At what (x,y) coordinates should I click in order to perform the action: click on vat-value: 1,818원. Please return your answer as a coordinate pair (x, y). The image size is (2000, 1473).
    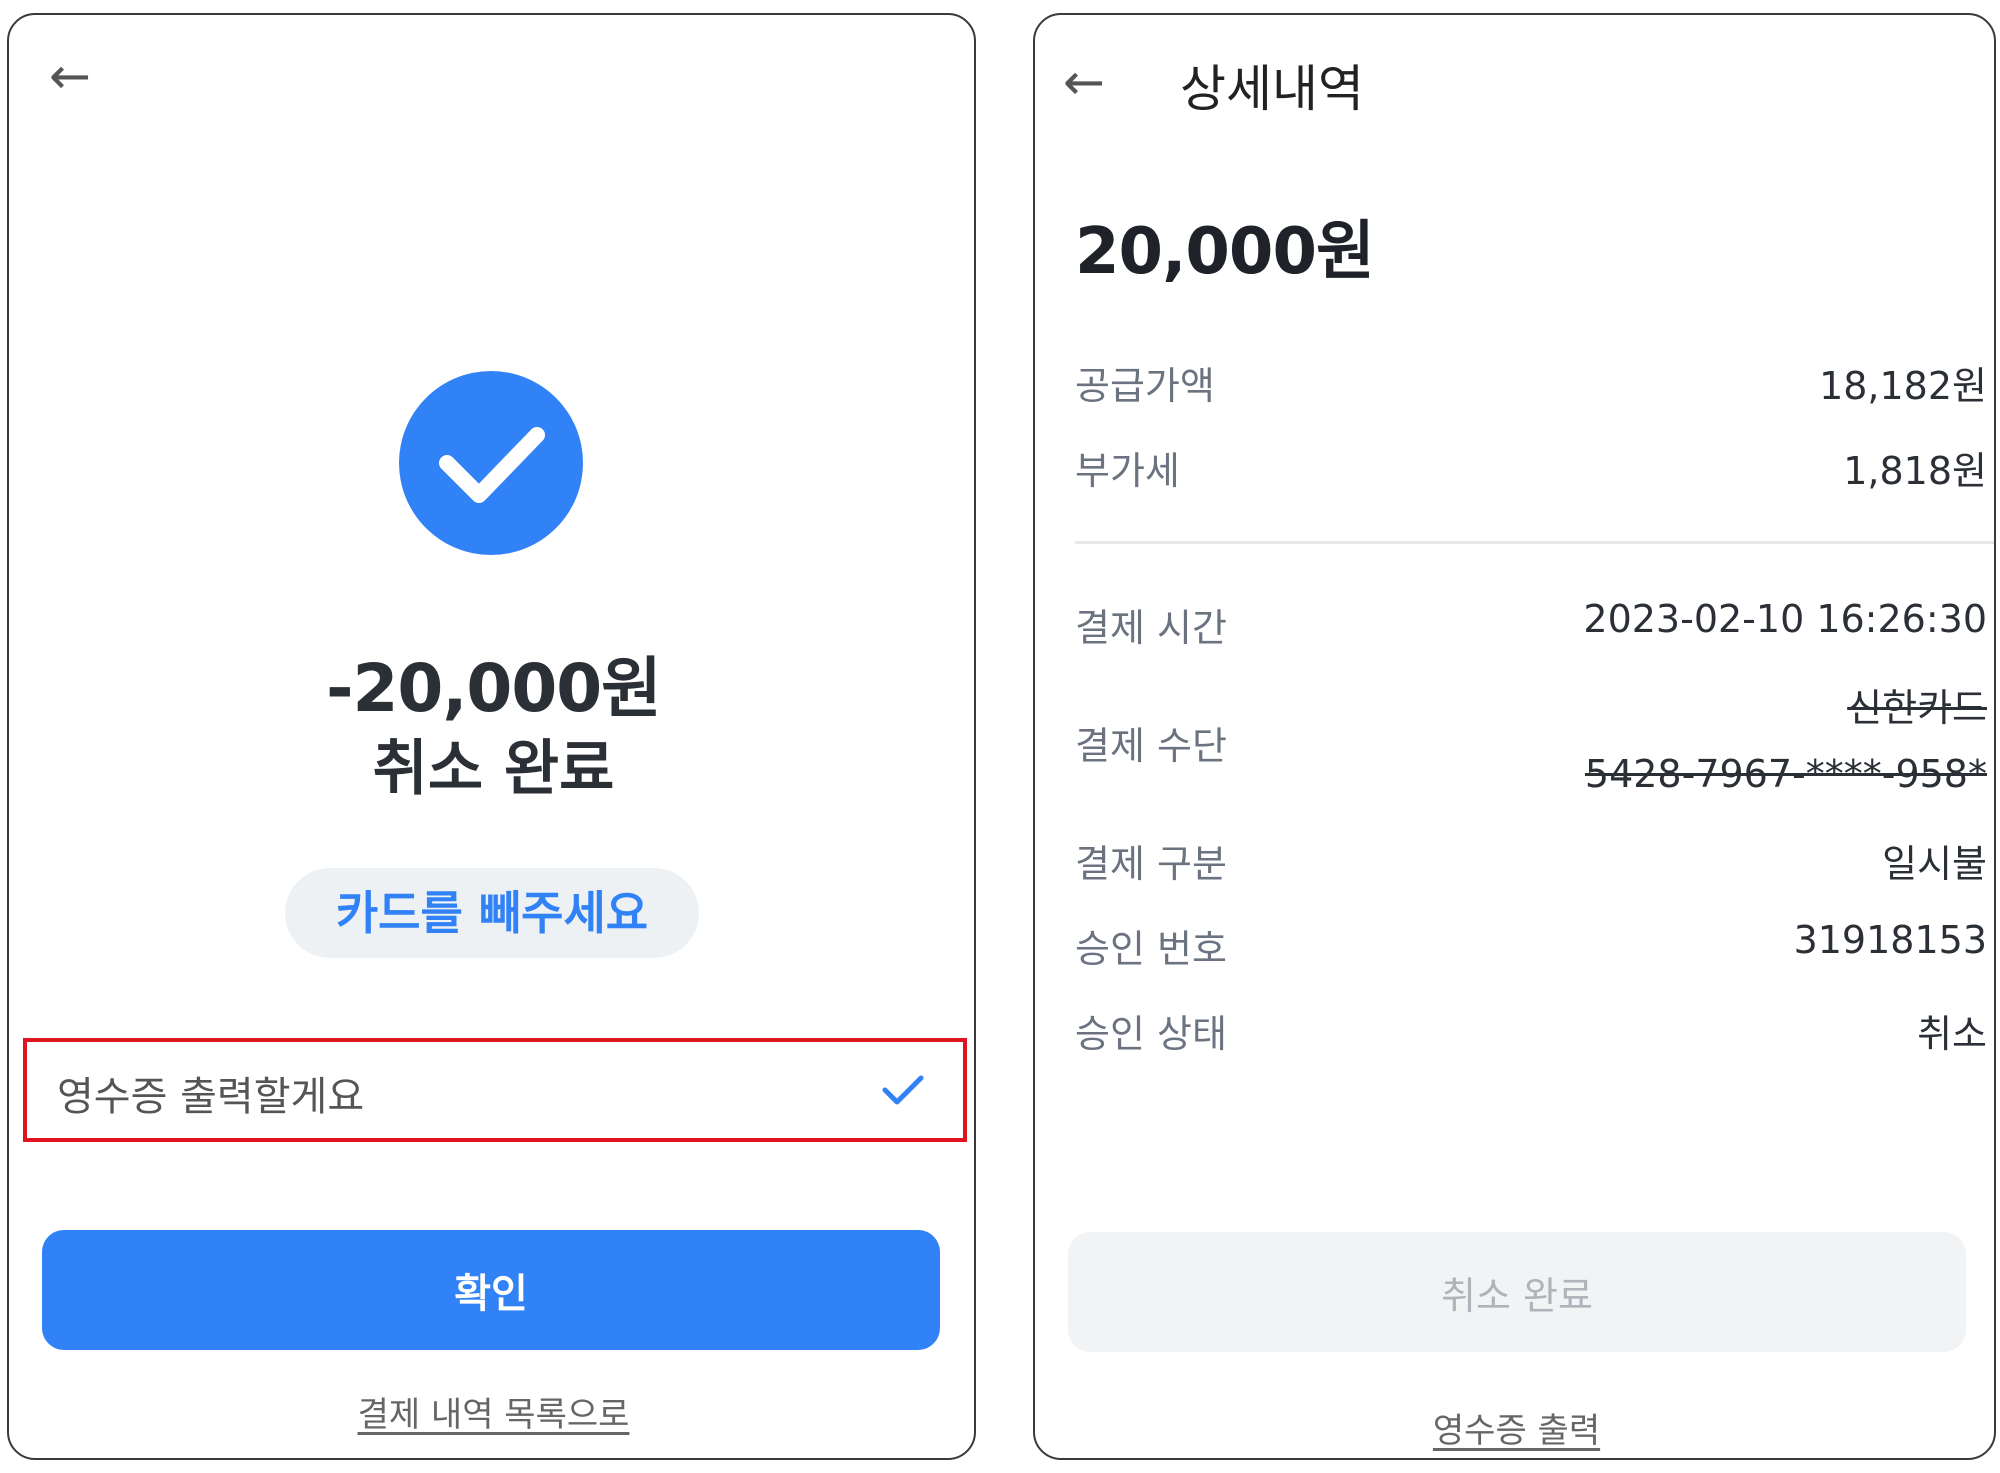
    Looking at the image, I should click on (1915, 471).